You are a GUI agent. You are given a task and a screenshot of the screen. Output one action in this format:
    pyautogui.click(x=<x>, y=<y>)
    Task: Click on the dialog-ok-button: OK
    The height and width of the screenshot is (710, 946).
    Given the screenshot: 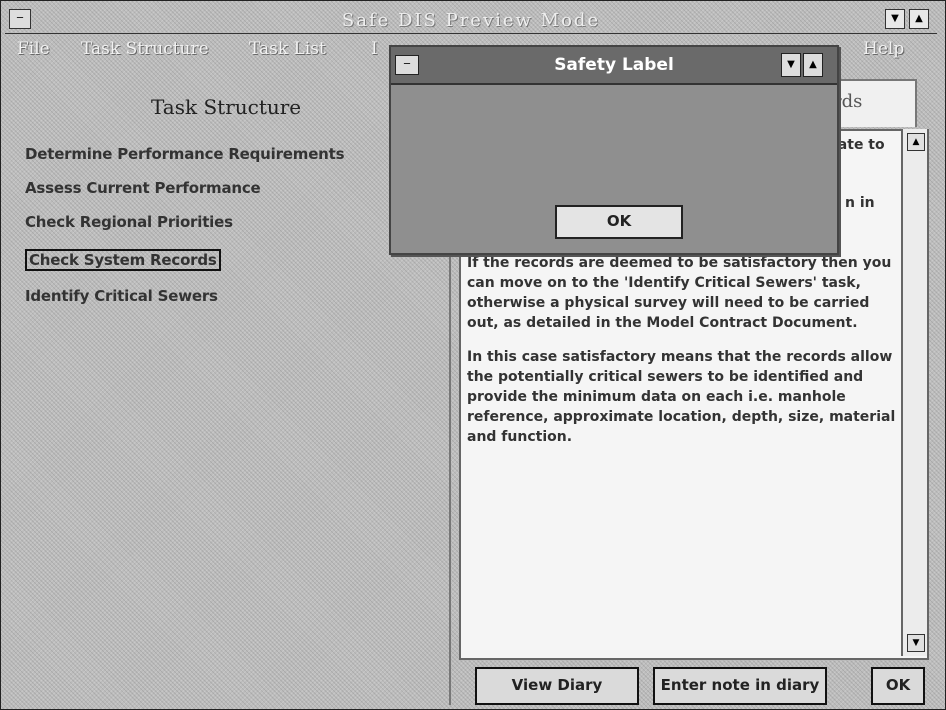 What is the action you would take?
    pyautogui.click(x=619, y=222)
    